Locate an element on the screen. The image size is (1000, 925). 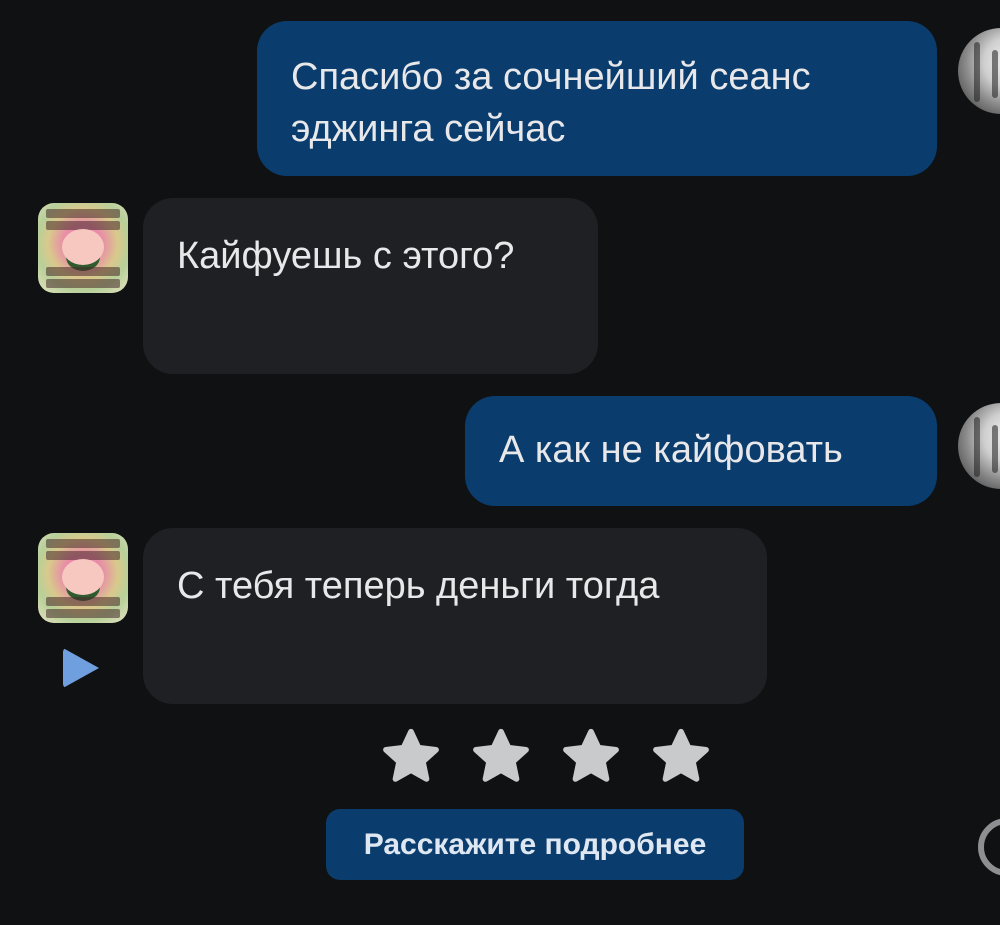
rating-stars is located at coordinates (546, 757).